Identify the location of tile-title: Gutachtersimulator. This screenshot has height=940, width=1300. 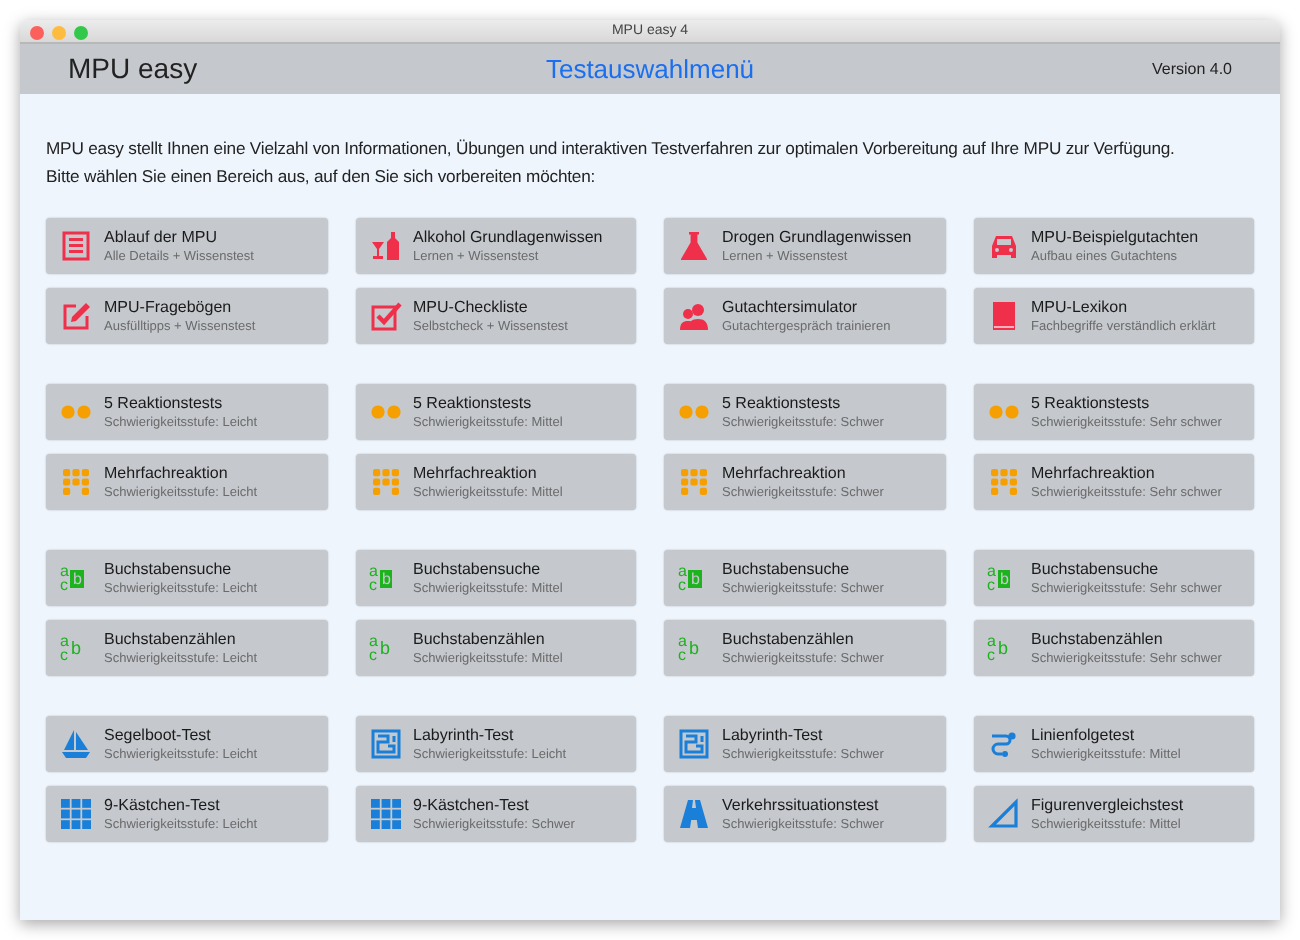
(791, 307).